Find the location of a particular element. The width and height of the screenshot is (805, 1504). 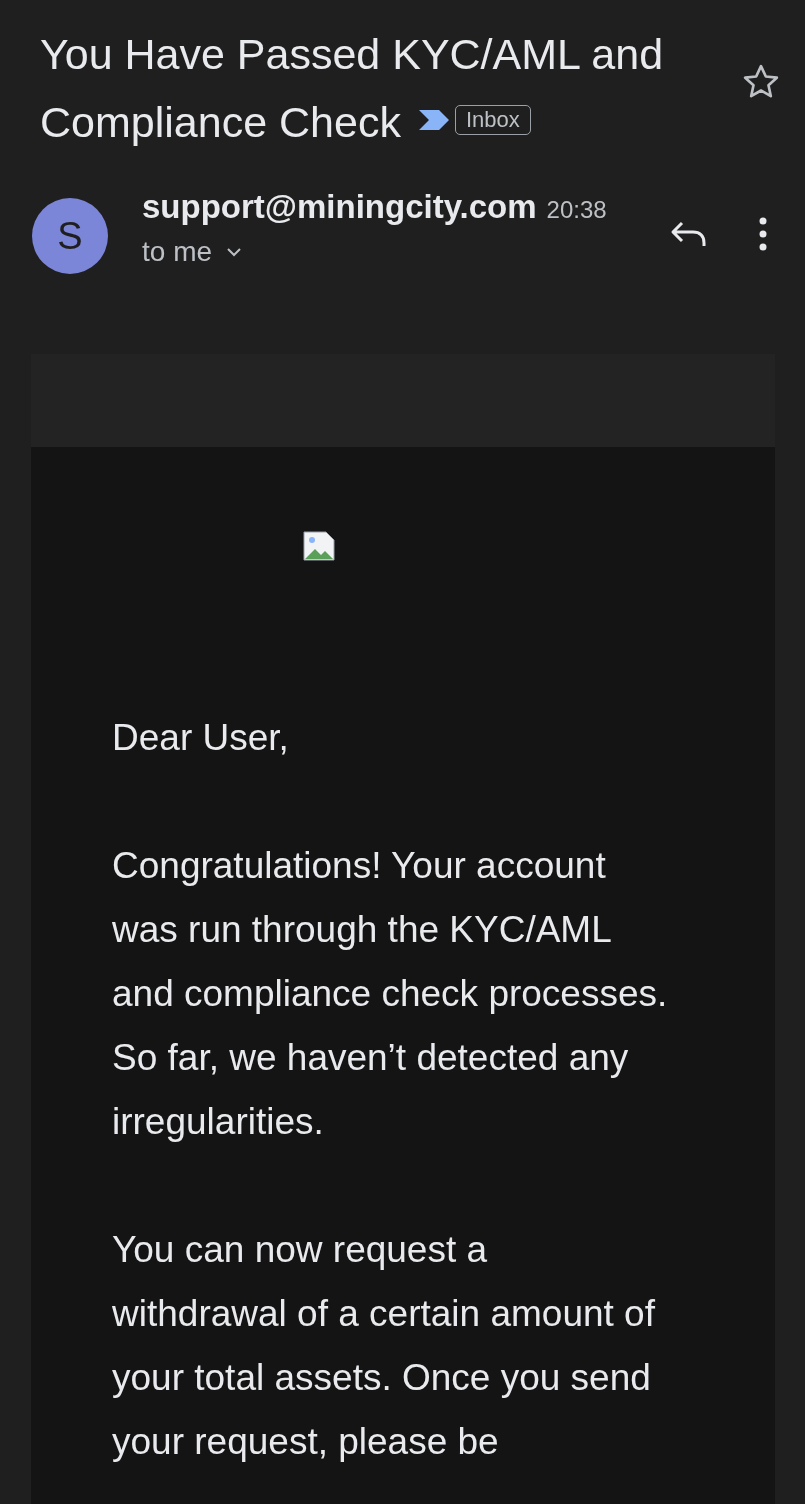

body-paragraph: You can now request a withdrawal of a certain amount of your total assets. Once you send your request, please be is located at coordinates (384, 1346).